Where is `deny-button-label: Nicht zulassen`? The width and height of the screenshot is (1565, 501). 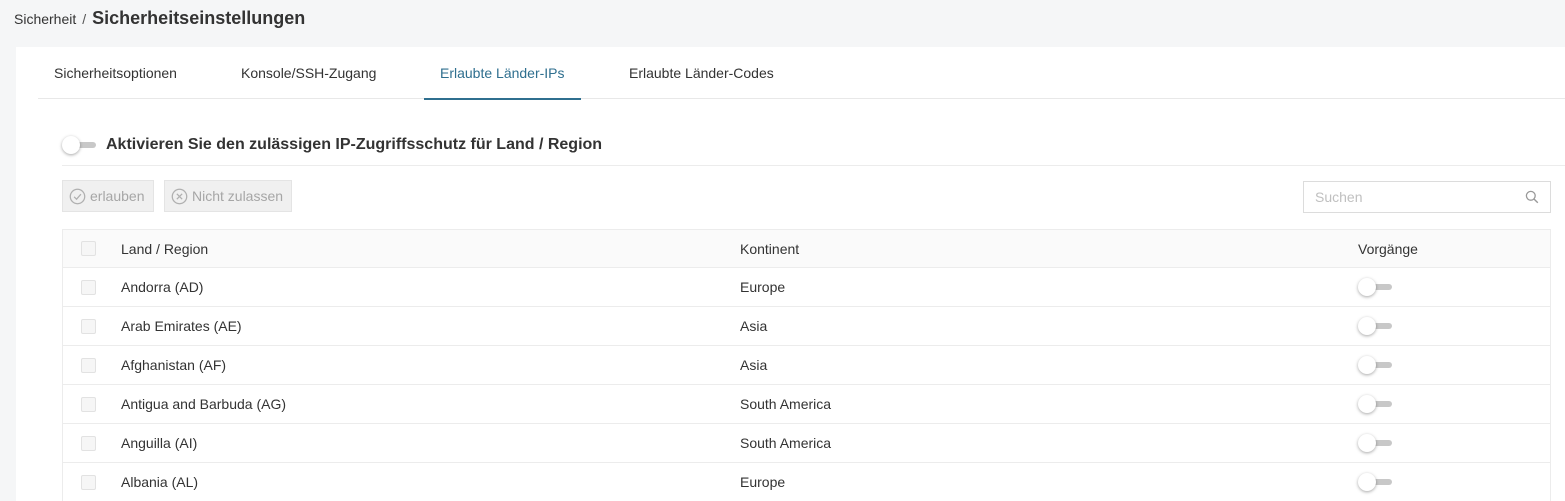
deny-button-label: Nicht zulassen is located at coordinates (238, 196).